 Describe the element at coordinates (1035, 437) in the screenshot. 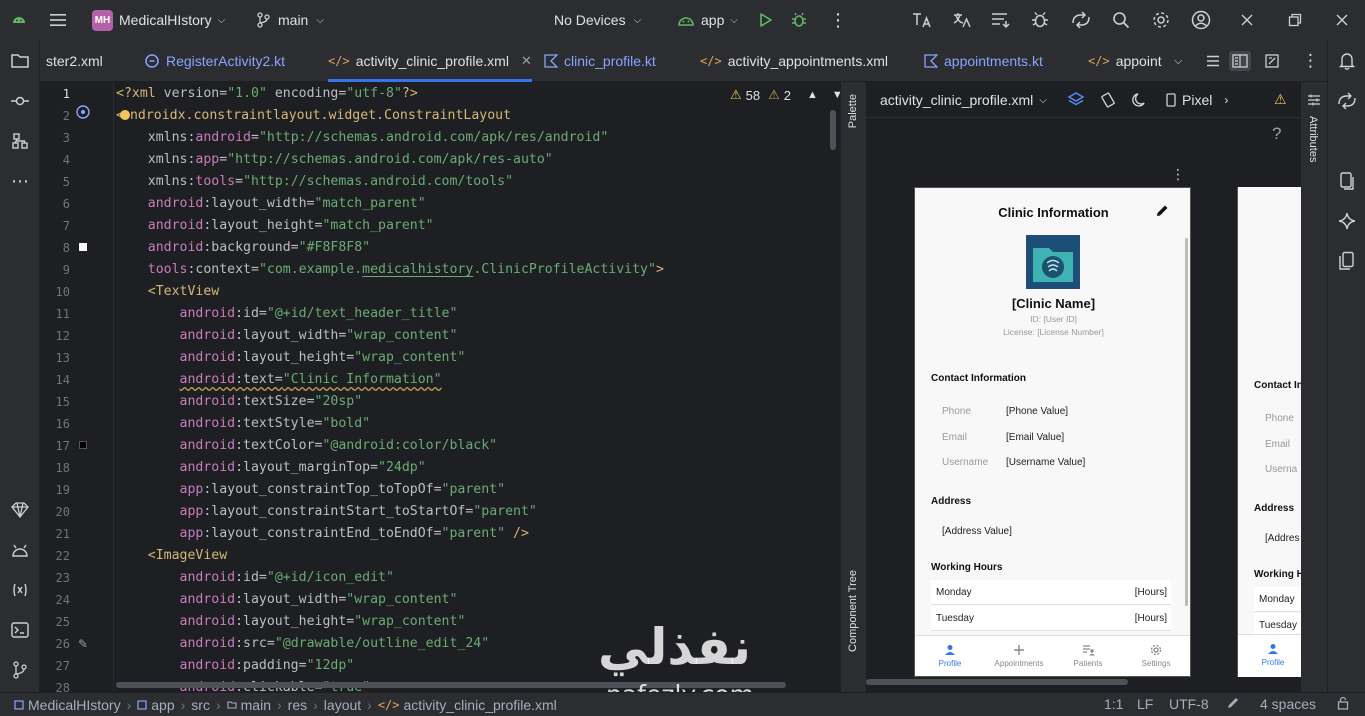

I see `email-value: [Email Value]` at that location.